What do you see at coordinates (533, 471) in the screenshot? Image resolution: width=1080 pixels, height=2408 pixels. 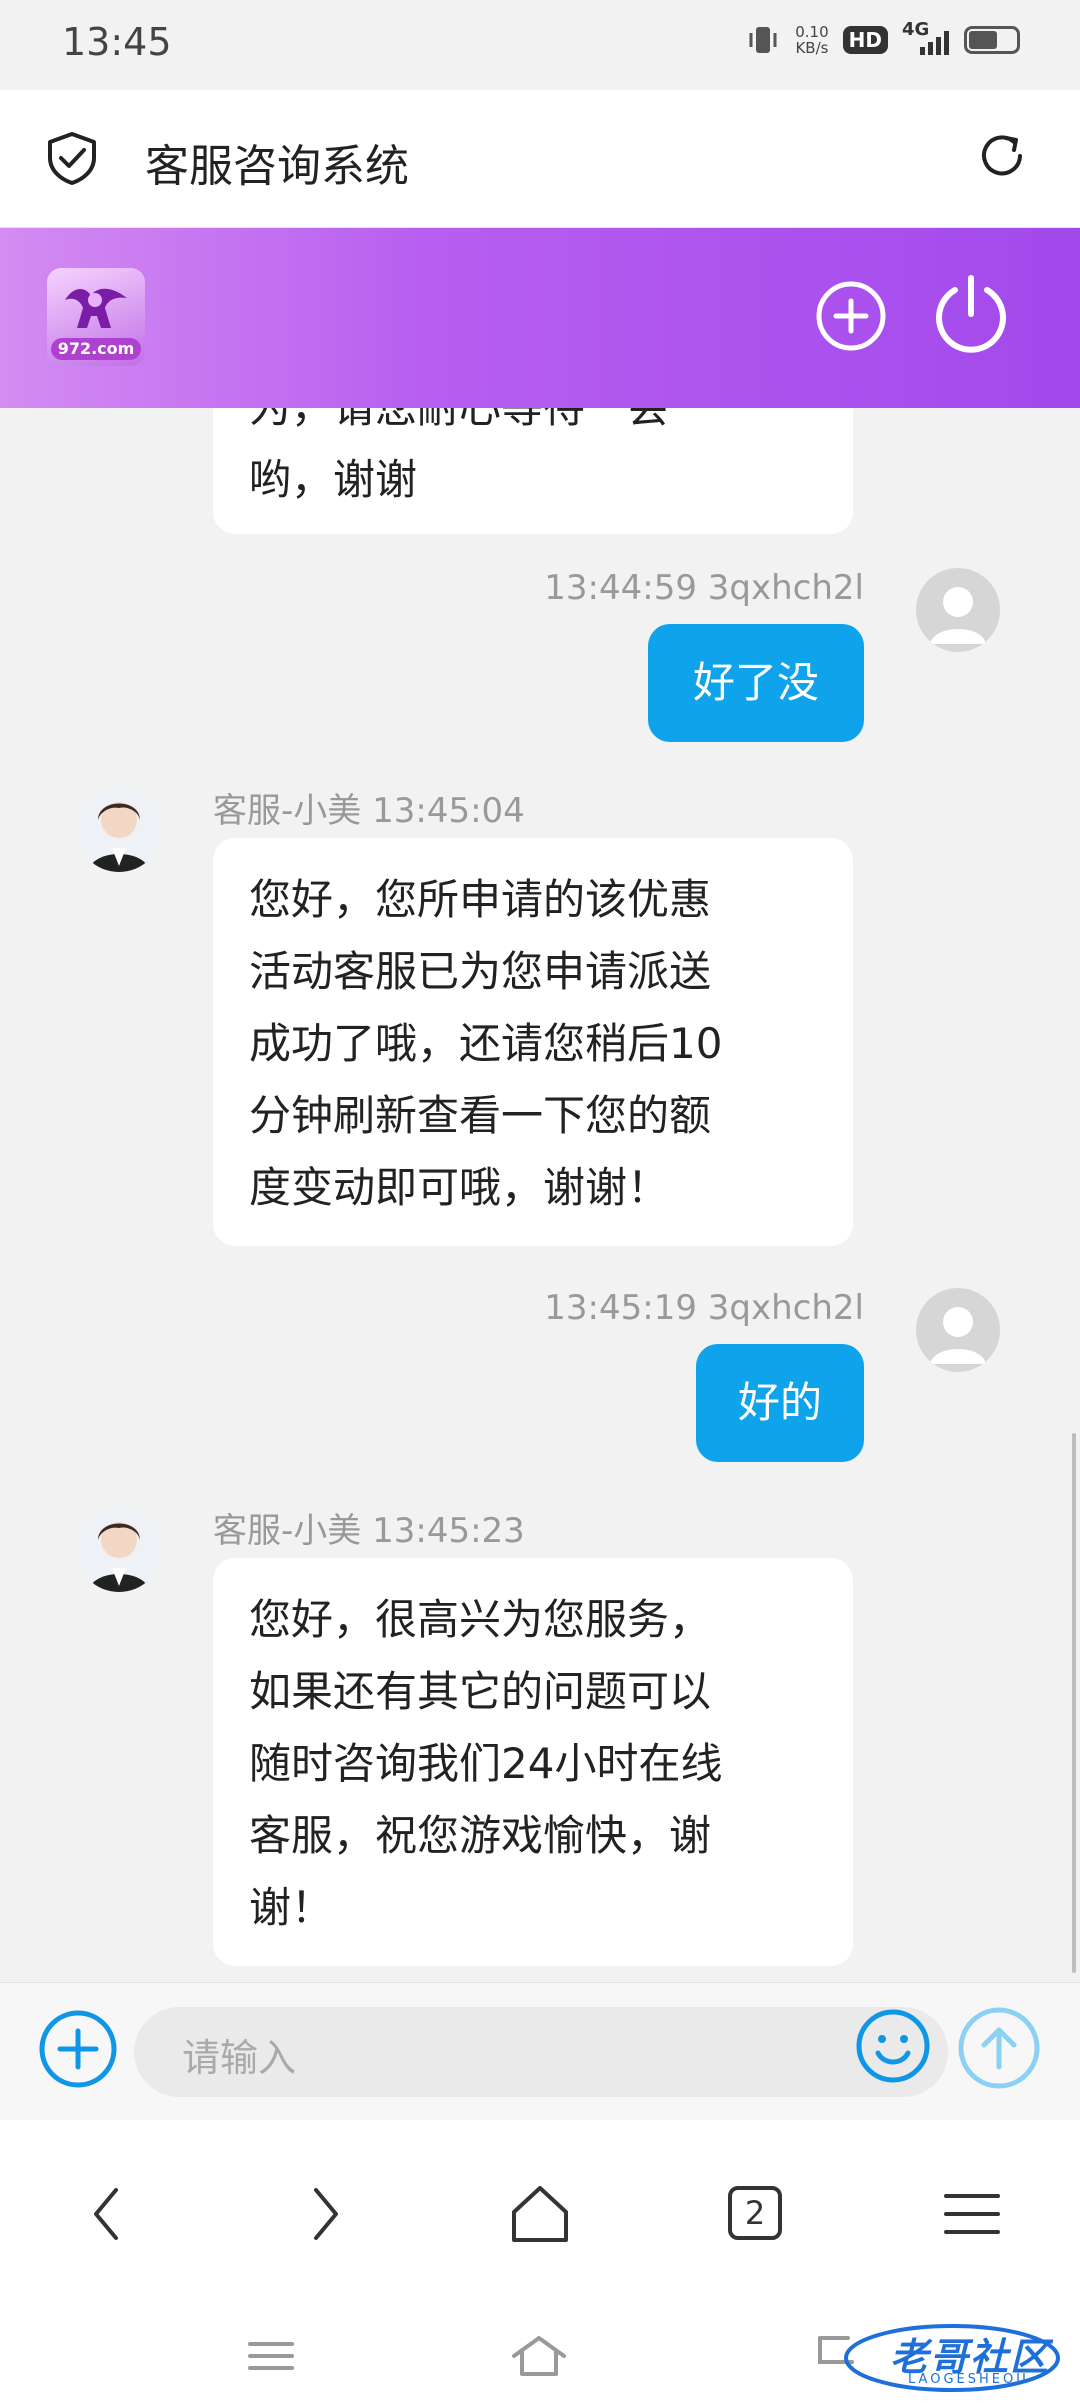 I see `agent-message-bubble: 为，请您耐心等待一会 哟，谢谢` at bounding box center [533, 471].